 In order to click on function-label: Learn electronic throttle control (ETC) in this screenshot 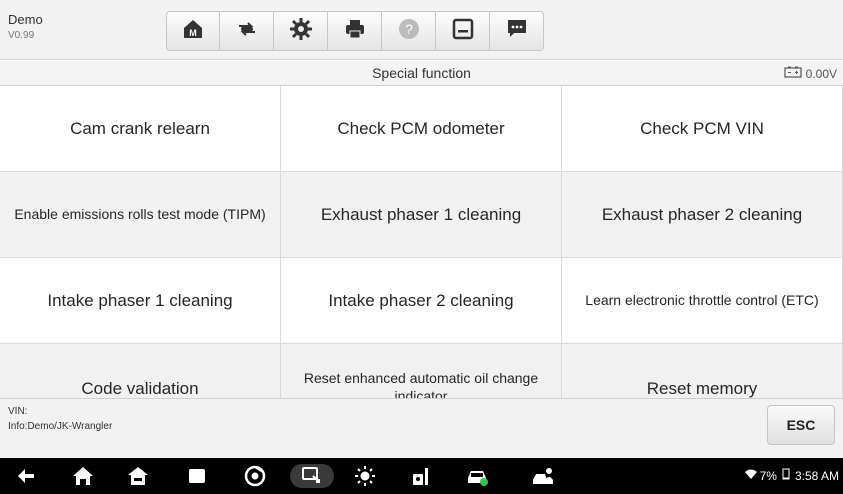, I will do `click(702, 299)`.